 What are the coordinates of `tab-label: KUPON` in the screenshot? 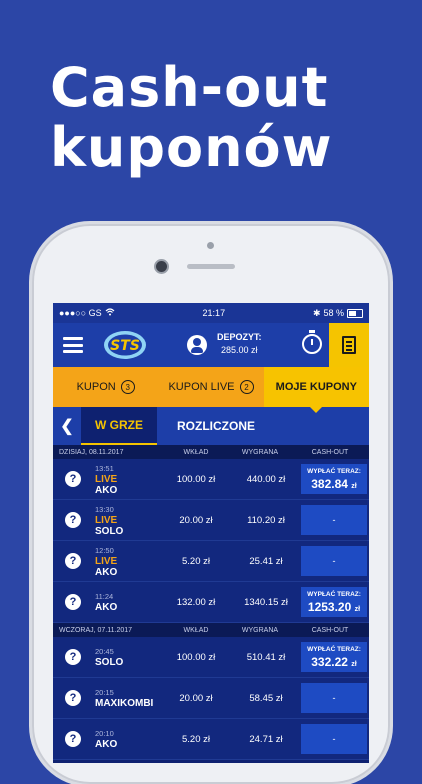 It's located at (96, 387).